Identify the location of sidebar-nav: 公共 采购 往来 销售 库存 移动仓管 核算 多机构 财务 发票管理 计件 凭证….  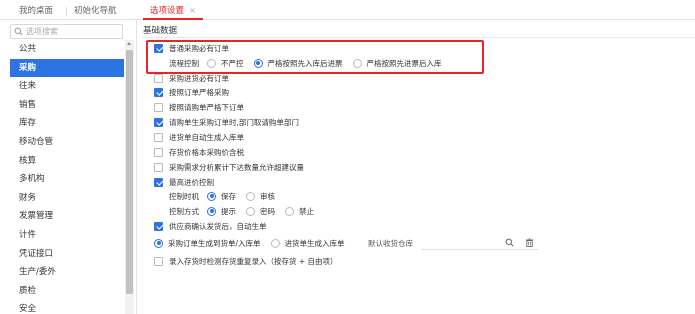
(67, 177).